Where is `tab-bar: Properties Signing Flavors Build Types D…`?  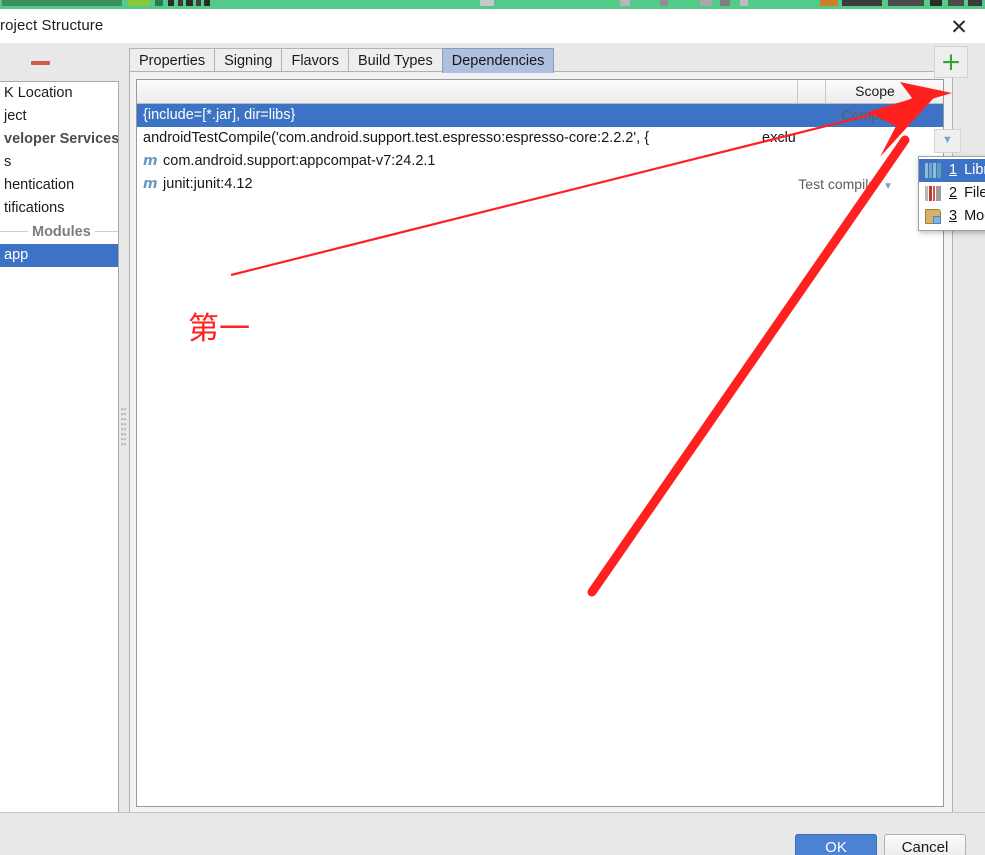
tab-bar: Properties Signing Flavors Build Types D… is located at coordinates (342, 60).